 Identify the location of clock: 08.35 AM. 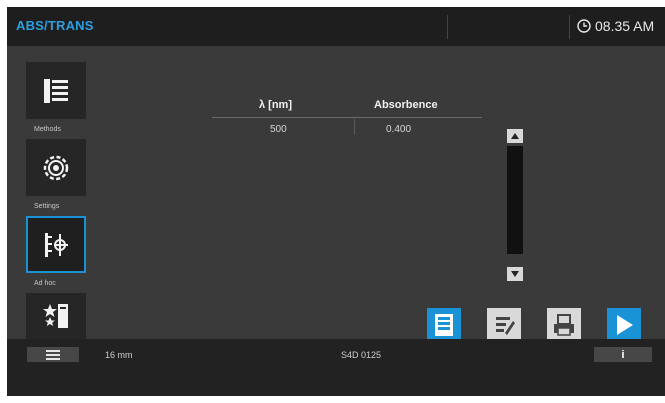
(615, 26).